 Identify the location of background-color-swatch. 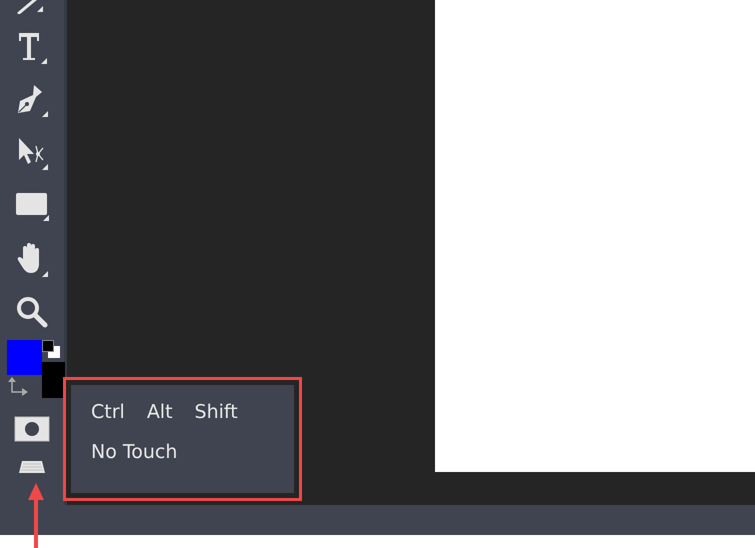
(53, 380).